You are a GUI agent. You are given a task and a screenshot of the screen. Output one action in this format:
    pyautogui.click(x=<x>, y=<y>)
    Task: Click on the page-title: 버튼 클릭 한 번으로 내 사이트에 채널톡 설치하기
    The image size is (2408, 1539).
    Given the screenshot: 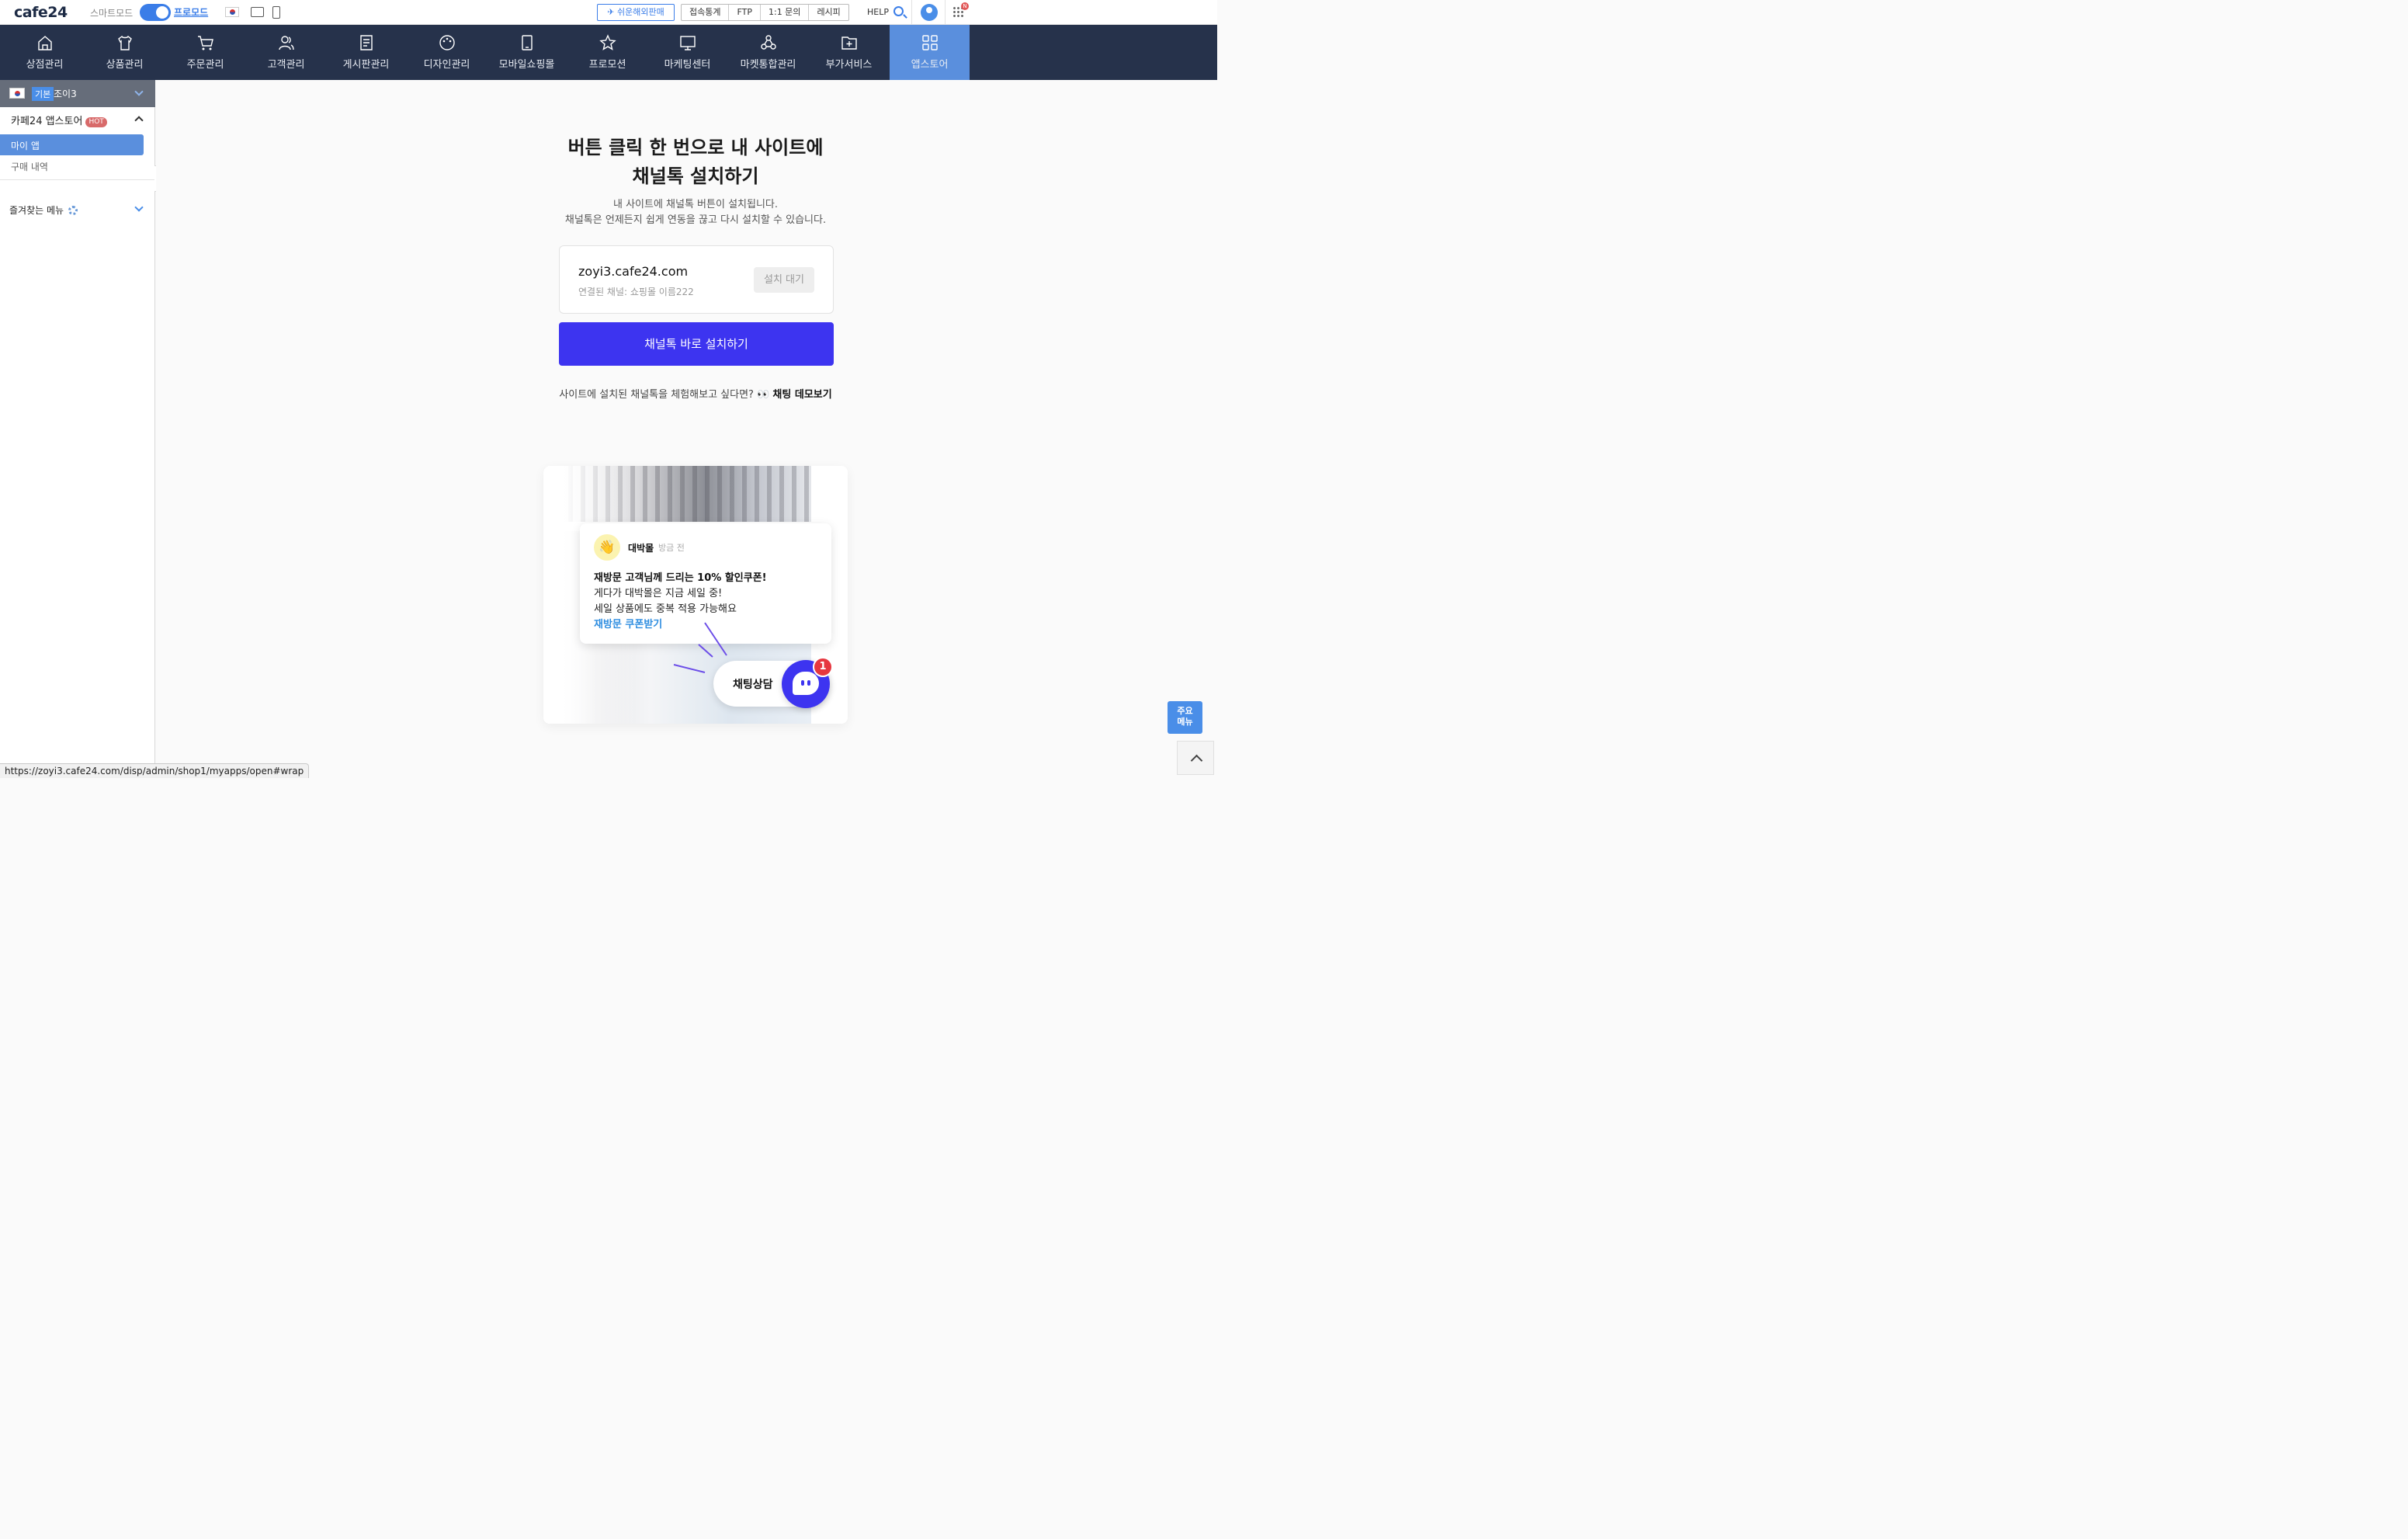 What is the action you would take?
    pyautogui.click(x=695, y=162)
    